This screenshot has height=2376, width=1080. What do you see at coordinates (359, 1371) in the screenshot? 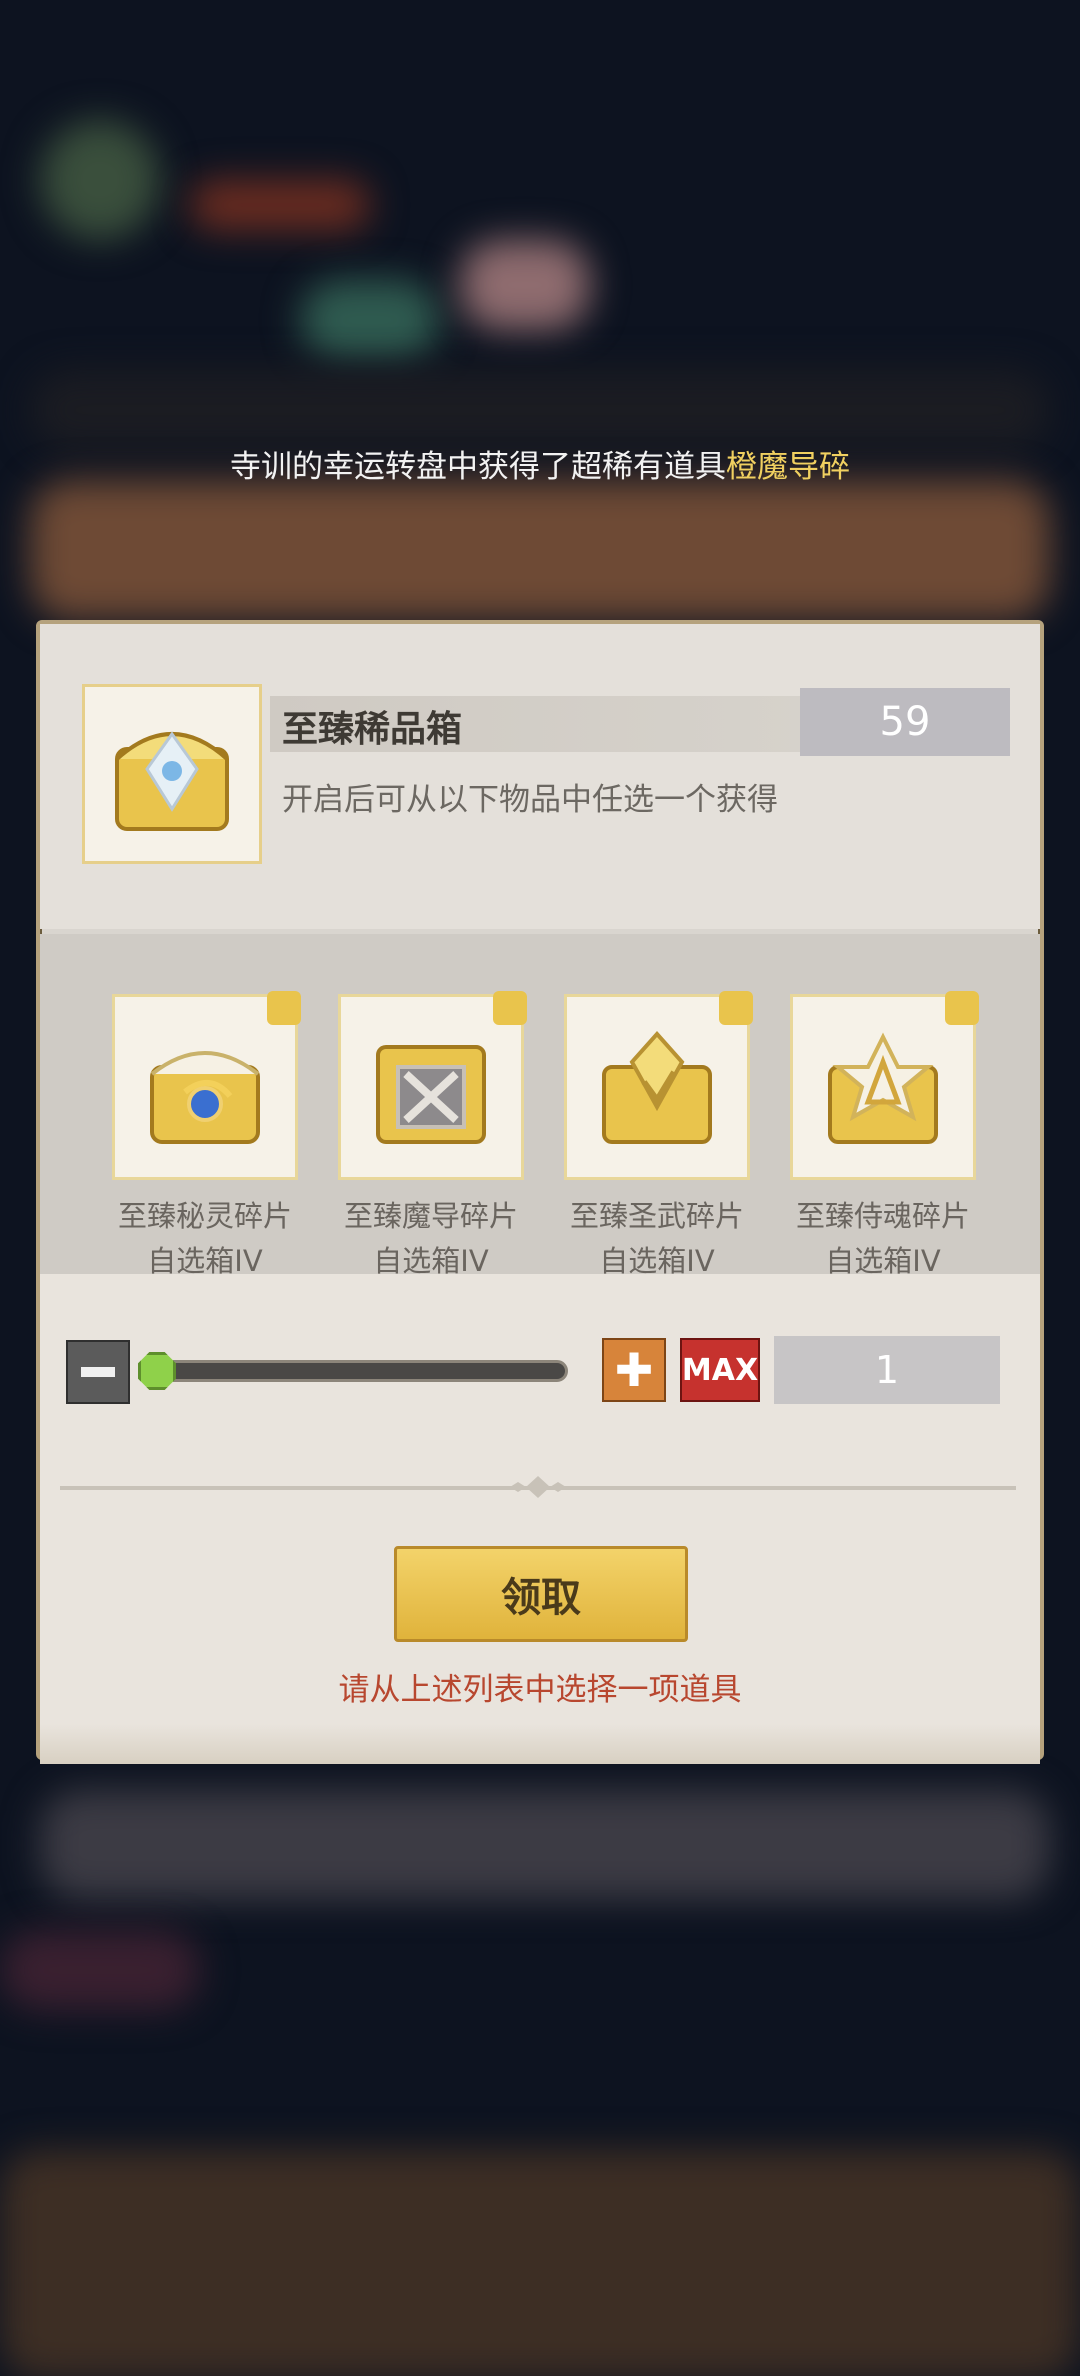
I see `quantity-slider` at bounding box center [359, 1371].